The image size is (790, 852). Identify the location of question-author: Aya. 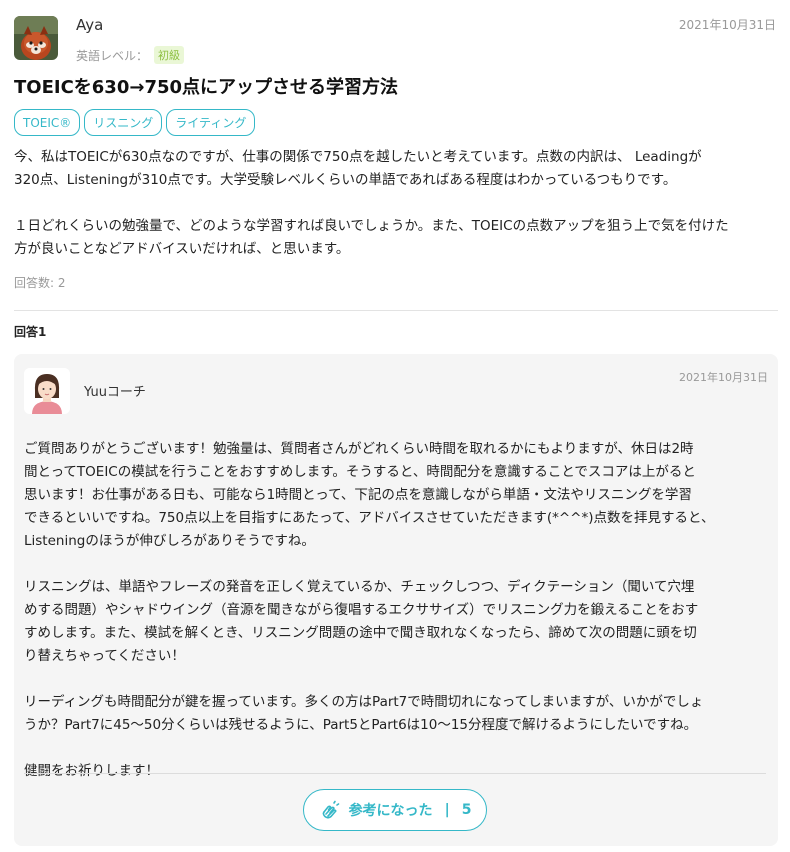
(89, 25).